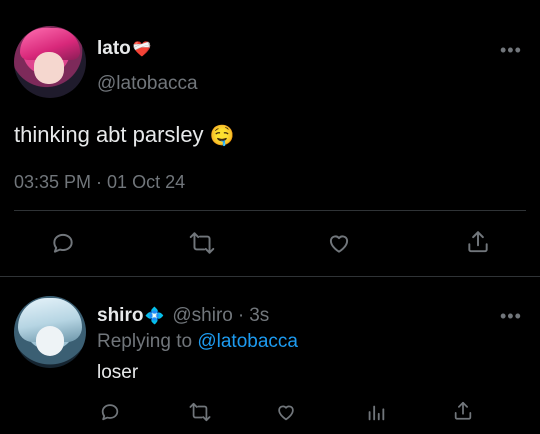 The width and height of the screenshot is (540, 434). I want to click on tweet-timestamp: 03:35 PM · 01 Oct 24, so click(99, 182).